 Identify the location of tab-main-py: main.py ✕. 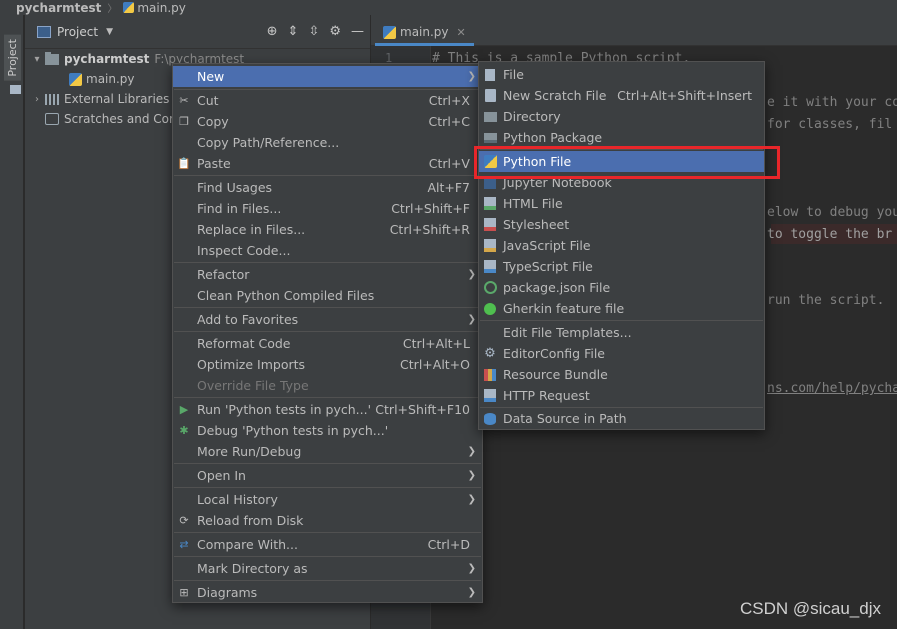
(424, 33).